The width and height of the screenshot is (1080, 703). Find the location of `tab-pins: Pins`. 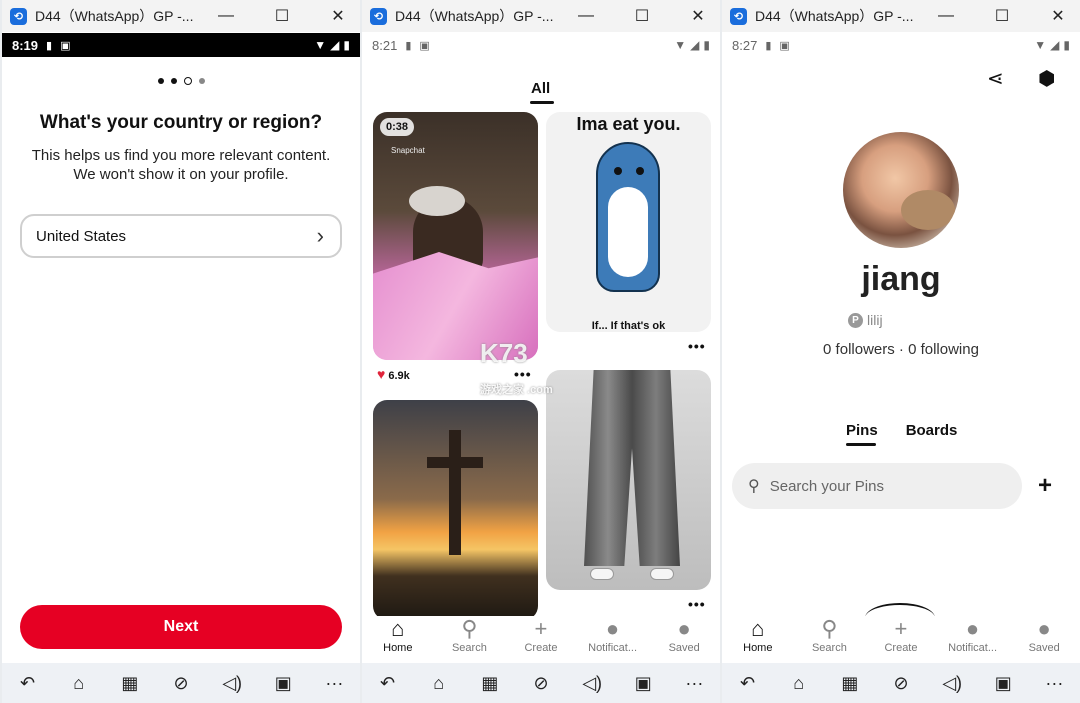

tab-pins: Pins is located at coordinates (862, 430).